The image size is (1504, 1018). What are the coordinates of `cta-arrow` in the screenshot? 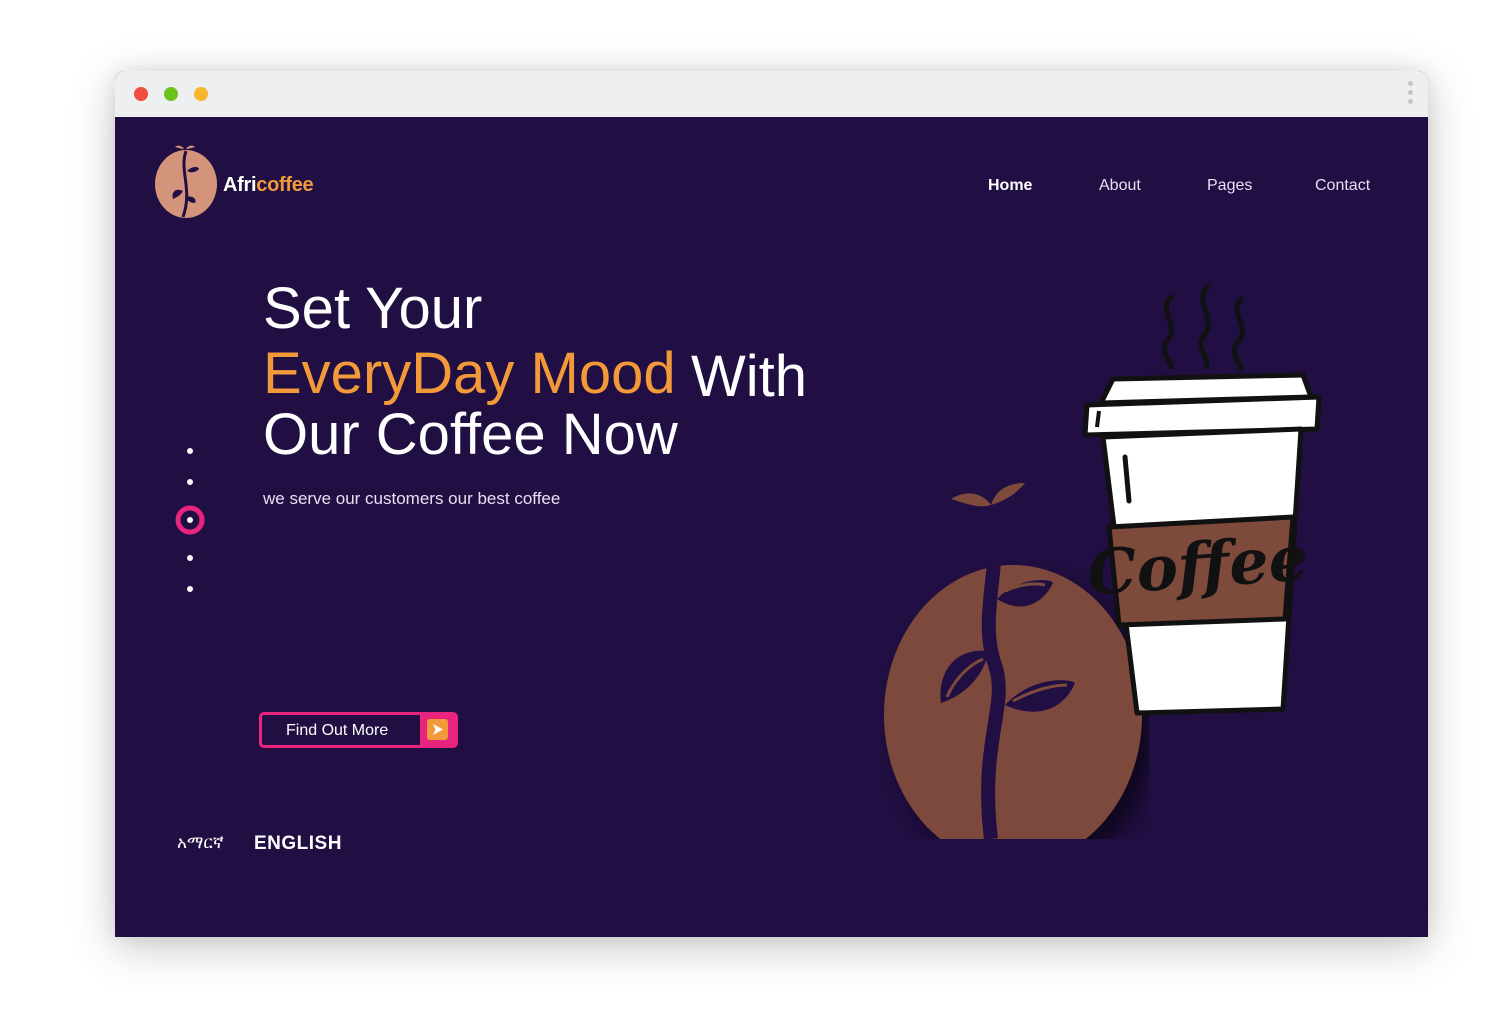 It's located at (437, 730).